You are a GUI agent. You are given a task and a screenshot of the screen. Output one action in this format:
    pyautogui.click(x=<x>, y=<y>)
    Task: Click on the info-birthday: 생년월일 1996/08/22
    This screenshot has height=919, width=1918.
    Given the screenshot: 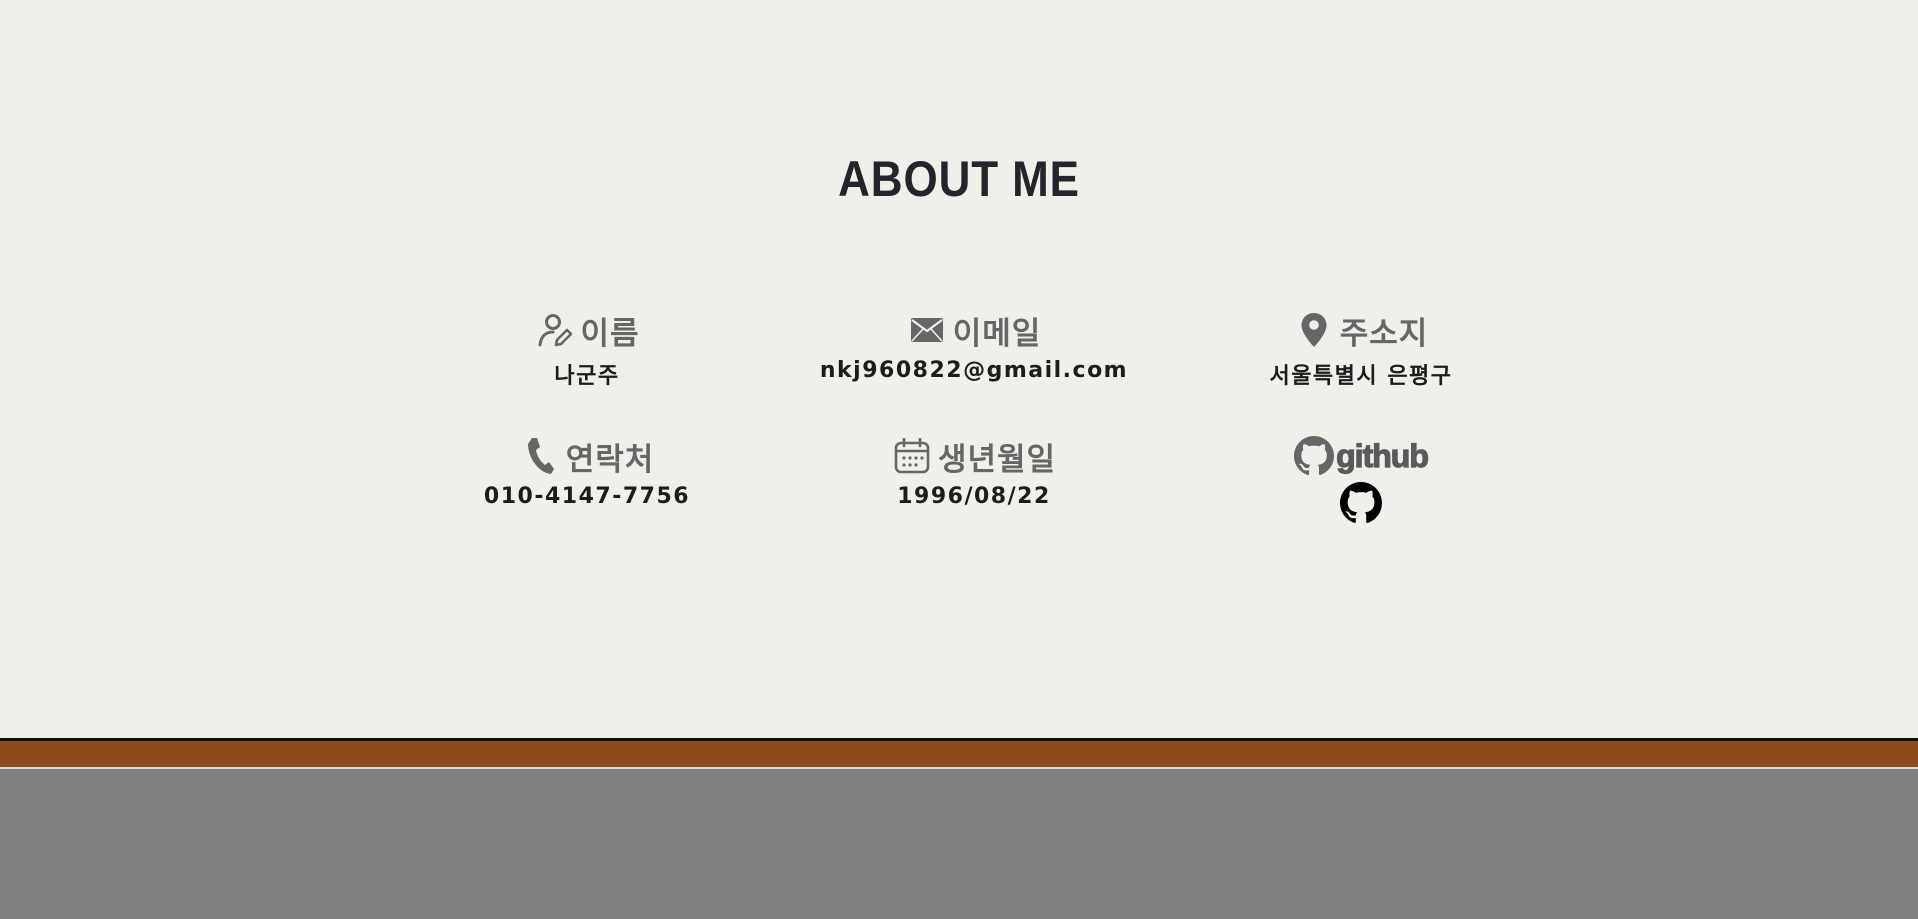 What is the action you would take?
    pyautogui.click(x=974, y=471)
    